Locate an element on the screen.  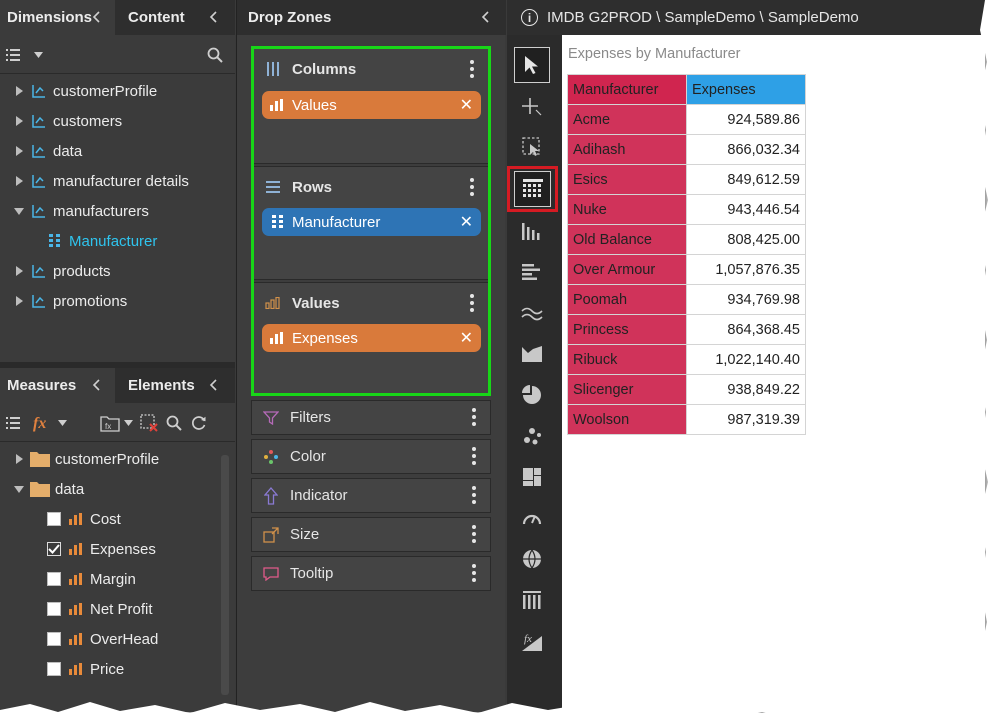
formula-icon: fx is located at coordinates (42, 423).